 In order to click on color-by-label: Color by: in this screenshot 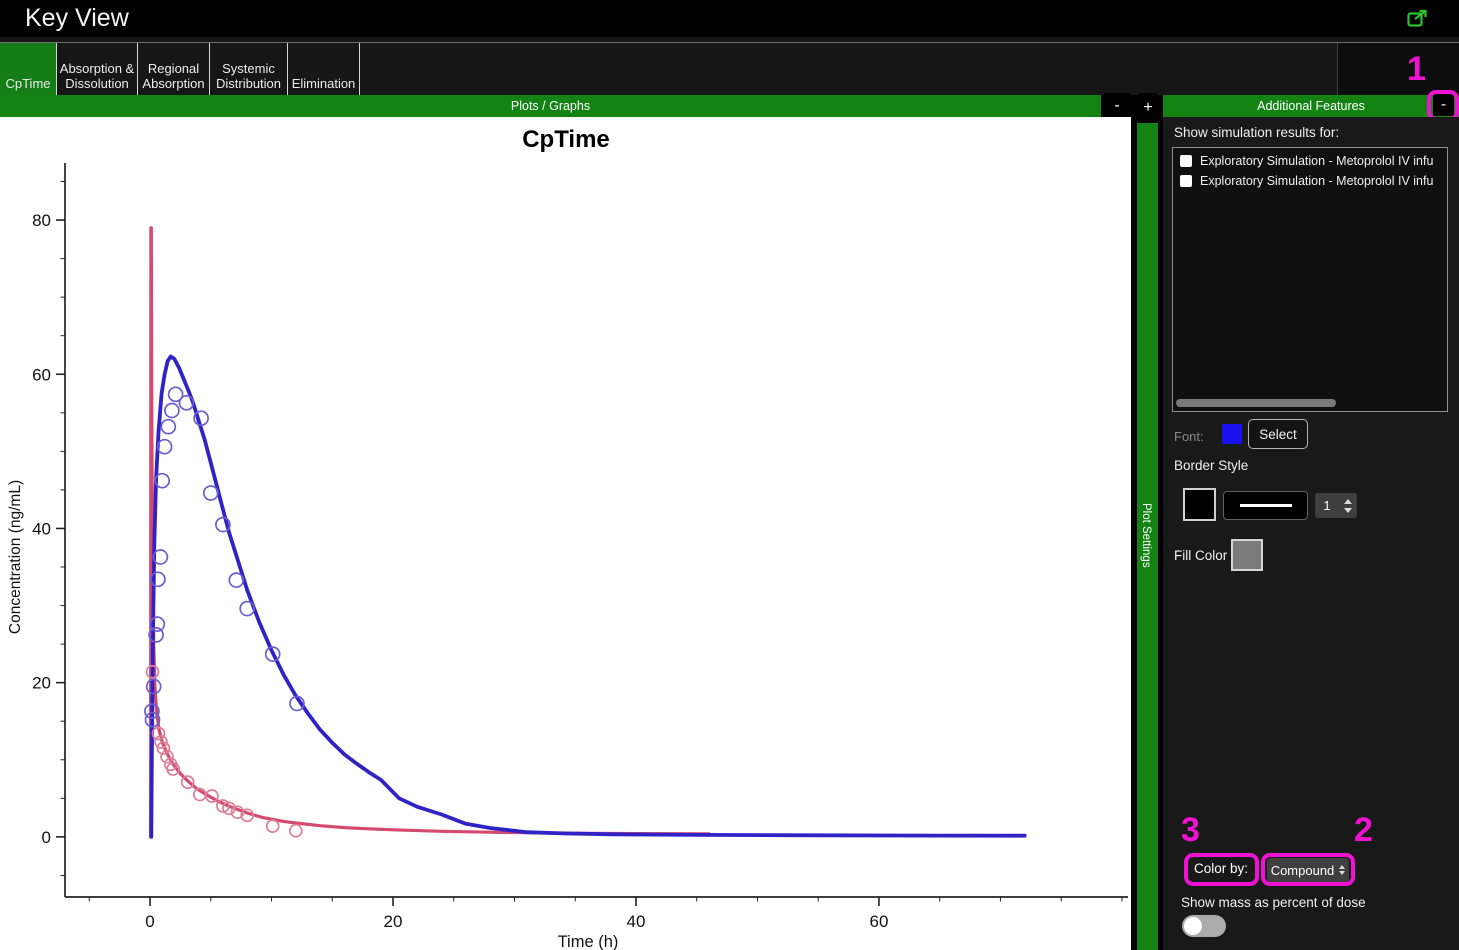, I will do `click(1221, 868)`.